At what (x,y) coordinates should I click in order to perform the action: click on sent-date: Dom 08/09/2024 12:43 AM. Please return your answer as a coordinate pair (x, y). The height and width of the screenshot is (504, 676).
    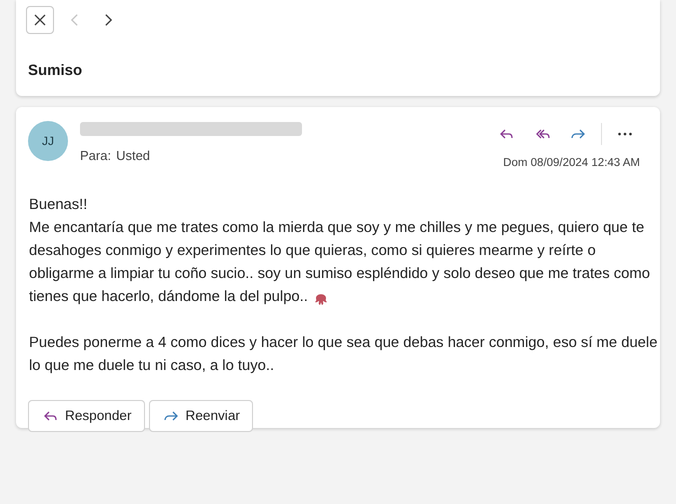
    Looking at the image, I should click on (571, 163).